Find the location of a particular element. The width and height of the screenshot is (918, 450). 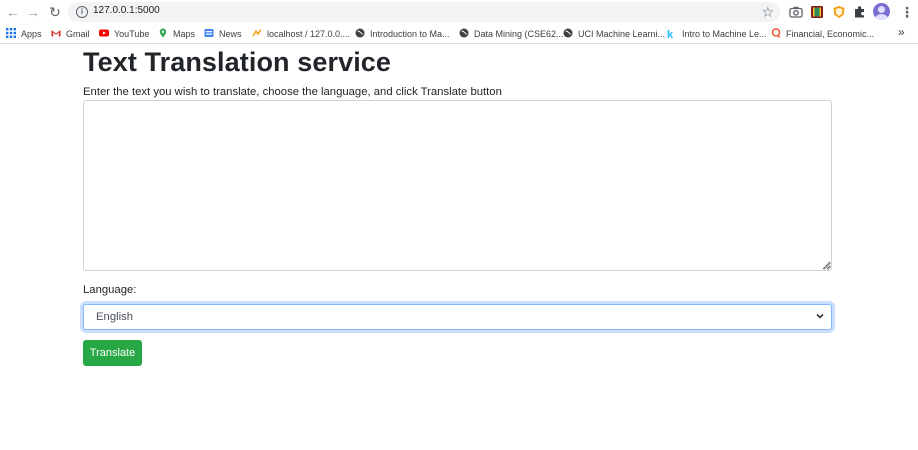

bookmark-label: News is located at coordinates (230, 34).